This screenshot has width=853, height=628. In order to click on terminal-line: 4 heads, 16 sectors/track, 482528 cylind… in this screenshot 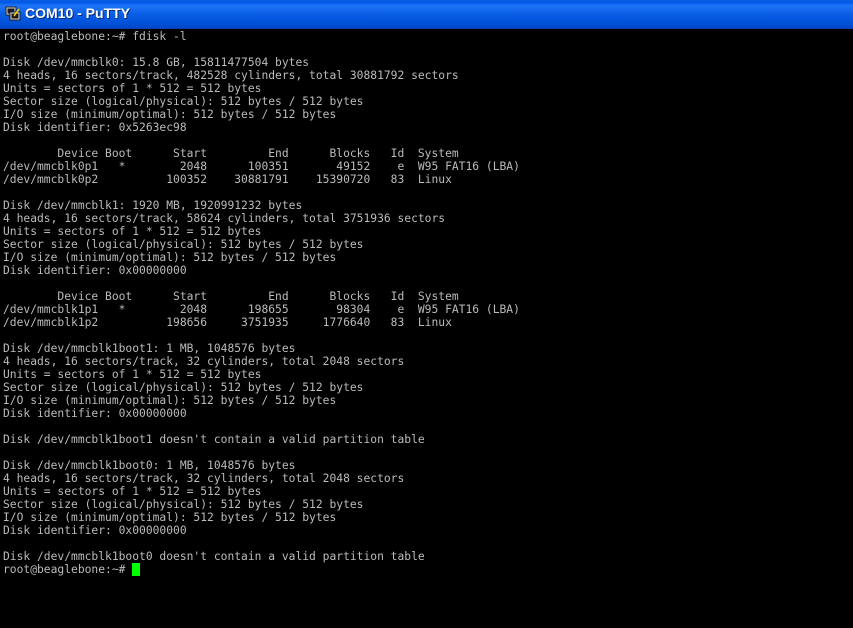, I will do `click(231, 75)`.